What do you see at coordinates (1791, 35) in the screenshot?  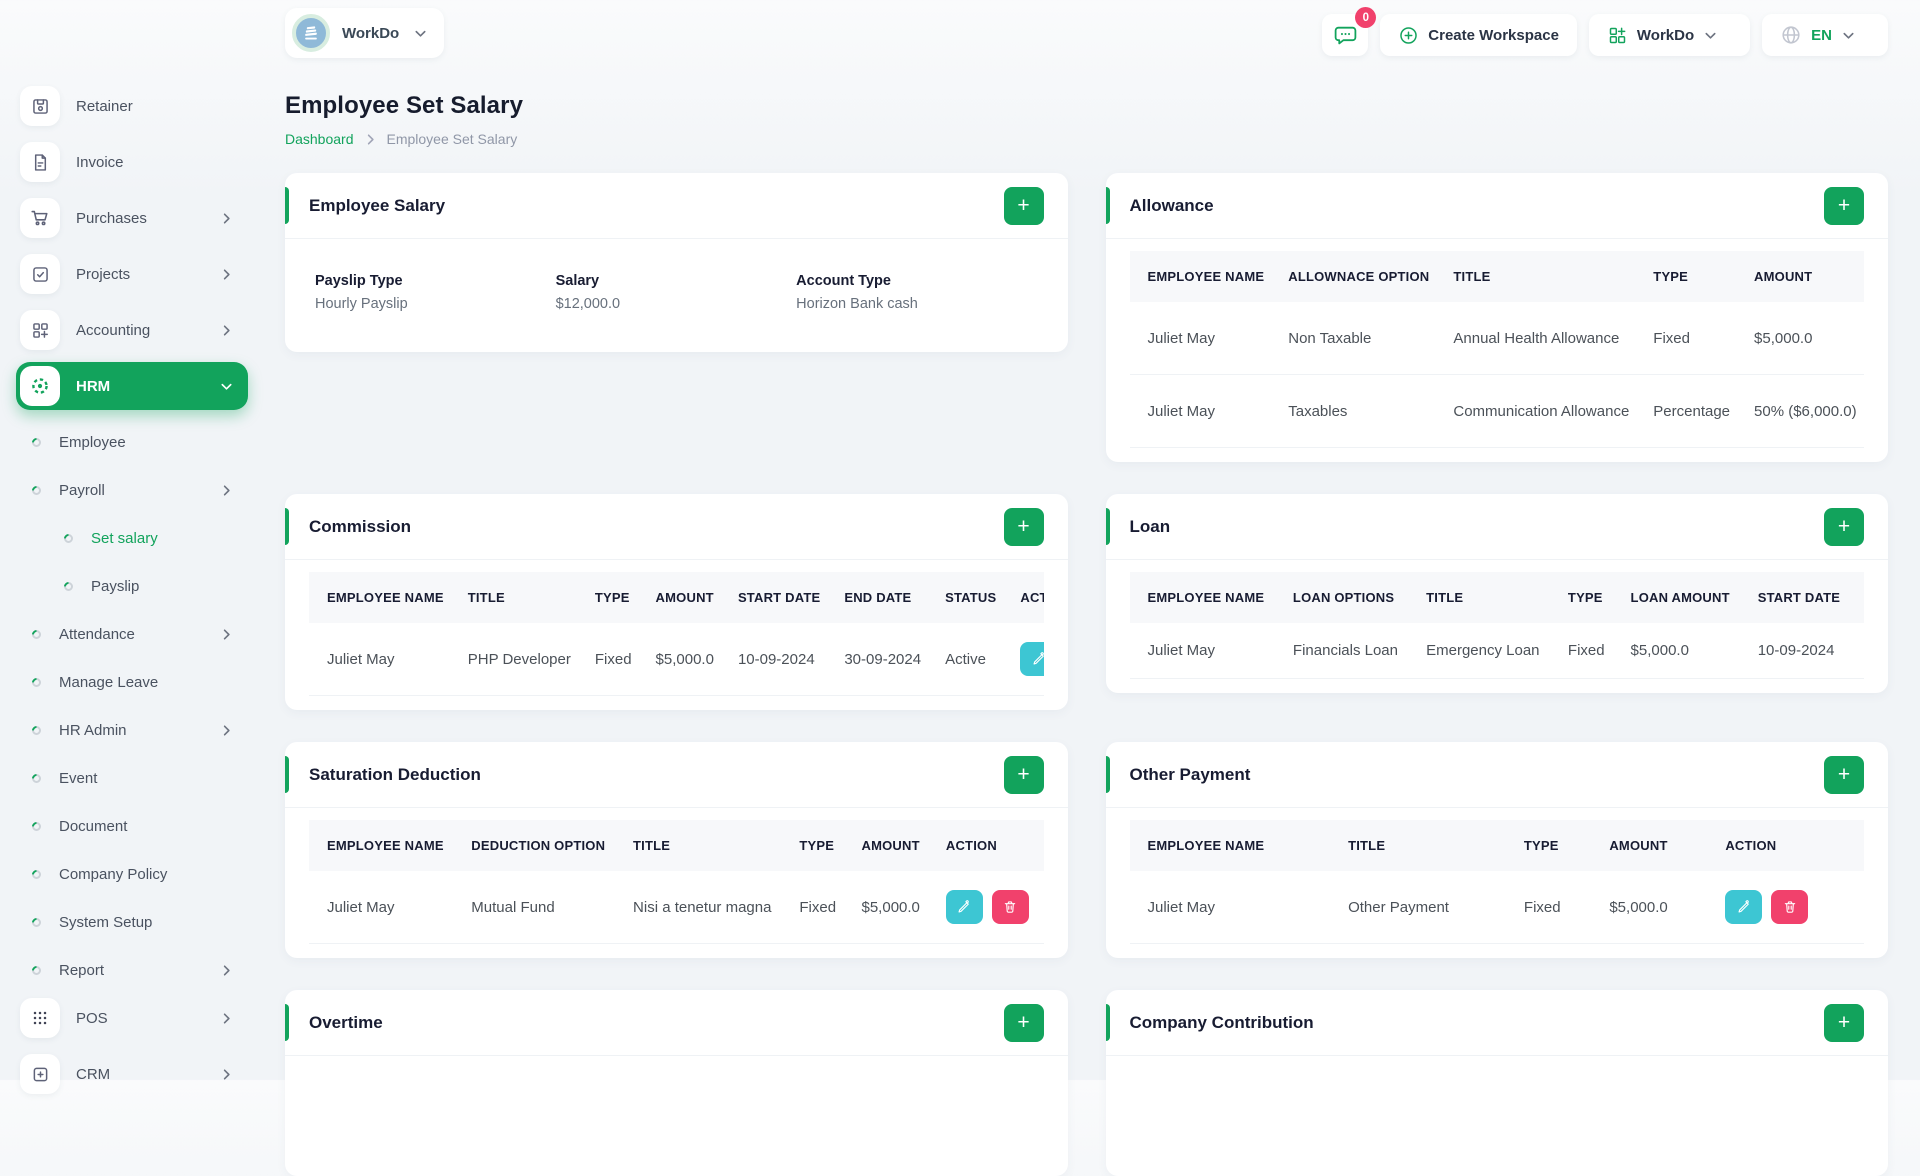 I see `globe-icon` at bounding box center [1791, 35].